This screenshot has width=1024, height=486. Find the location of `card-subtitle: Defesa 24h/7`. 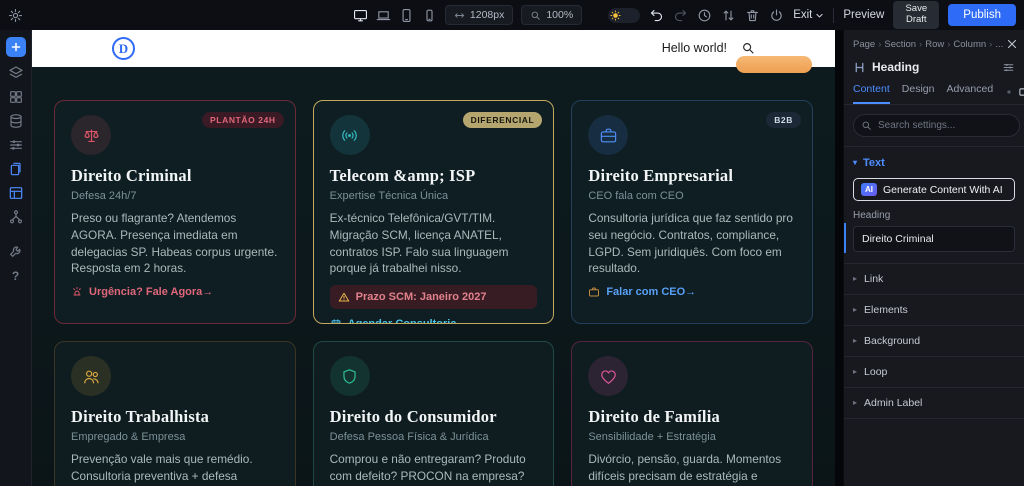

card-subtitle: Defesa 24h/7 is located at coordinates (175, 196).